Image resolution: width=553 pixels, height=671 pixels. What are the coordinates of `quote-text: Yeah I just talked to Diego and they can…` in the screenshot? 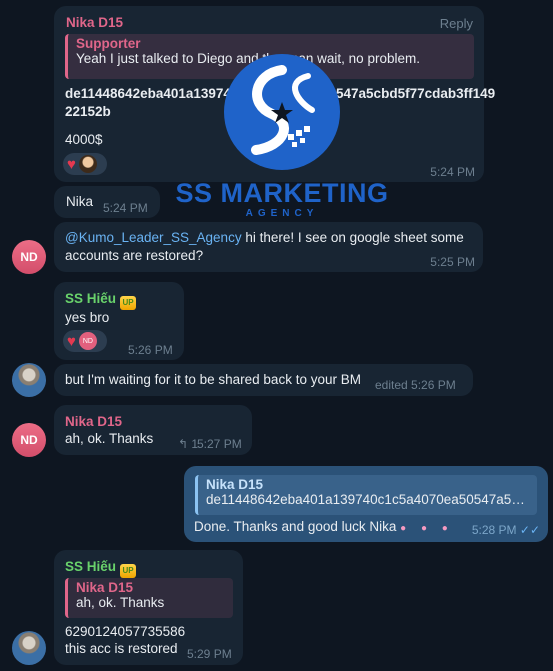 It's located at (248, 58).